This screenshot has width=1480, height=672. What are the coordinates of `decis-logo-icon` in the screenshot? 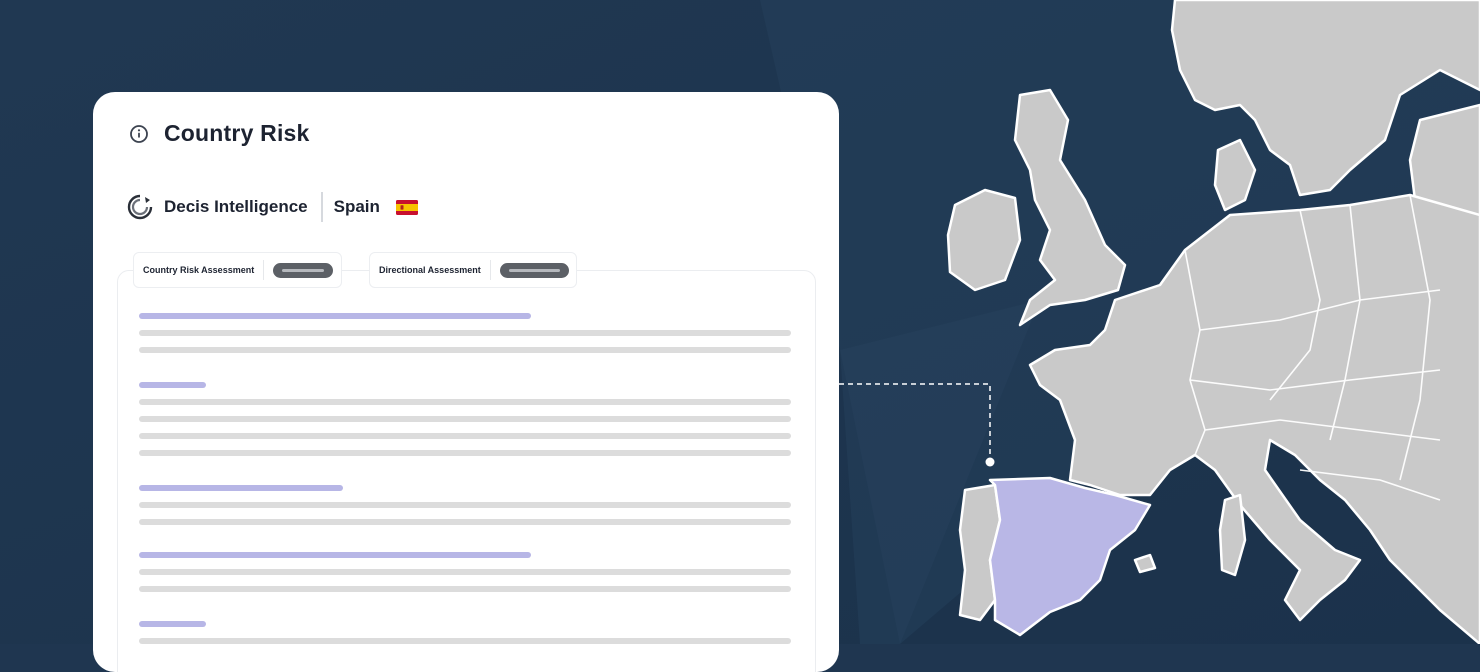 It's located at (140, 207).